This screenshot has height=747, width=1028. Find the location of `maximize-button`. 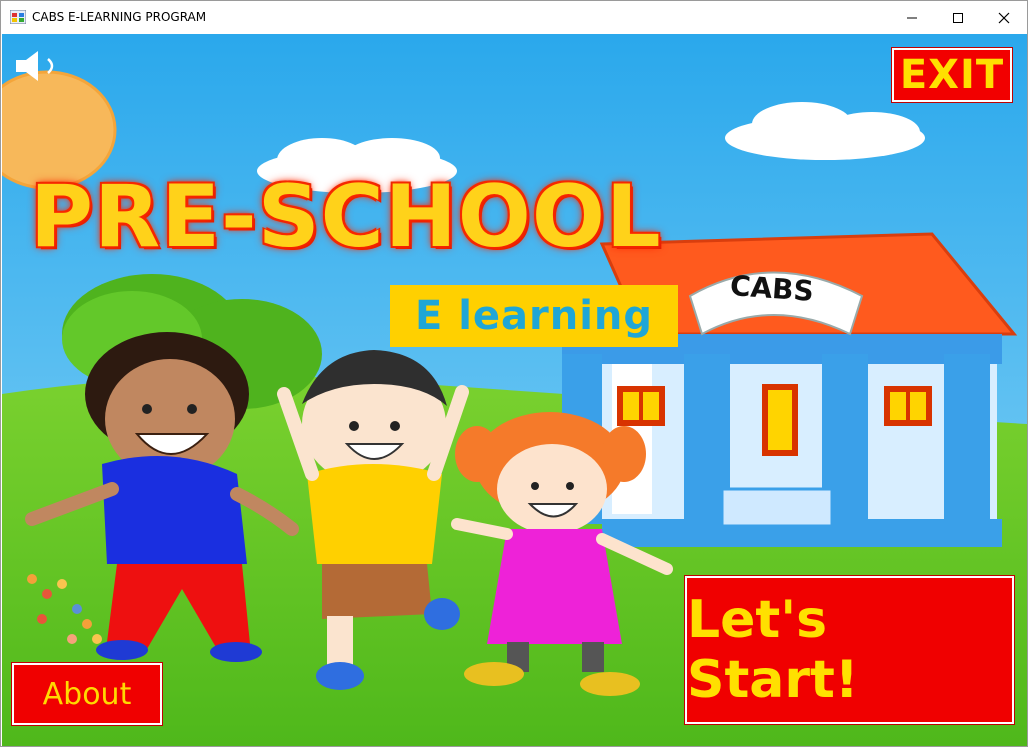

maximize-button is located at coordinates (958, 17).